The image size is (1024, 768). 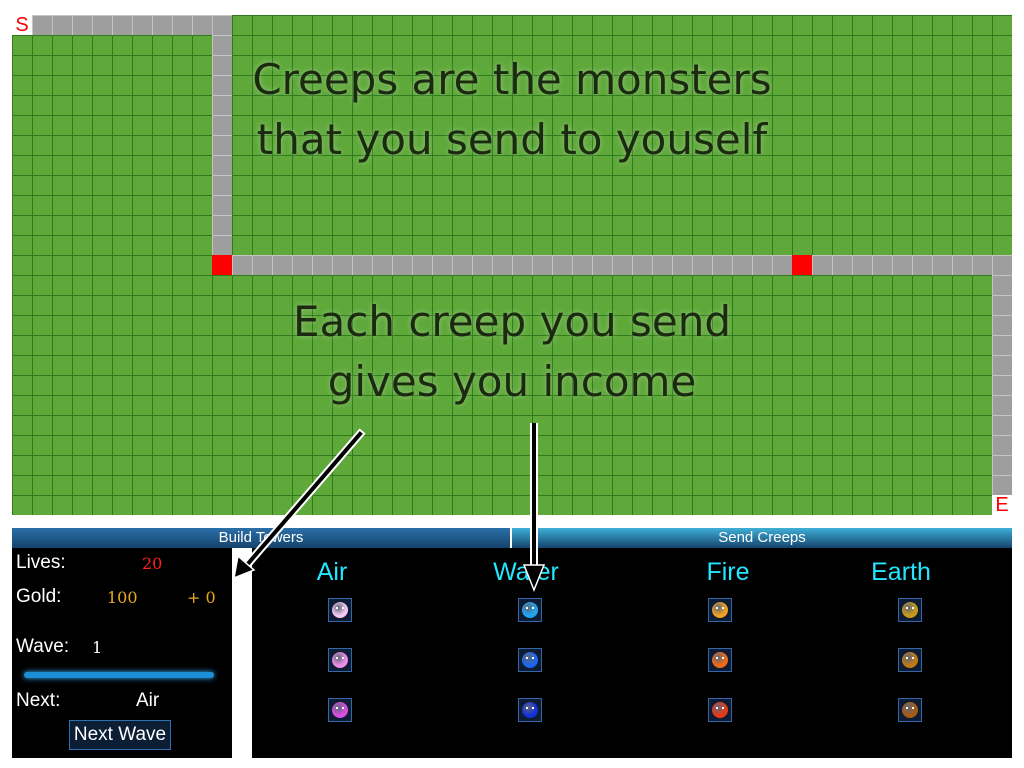 What do you see at coordinates (534, 508) in the screenshot?
I see `arrow-to-creeps` at bounding box center [534, 508].